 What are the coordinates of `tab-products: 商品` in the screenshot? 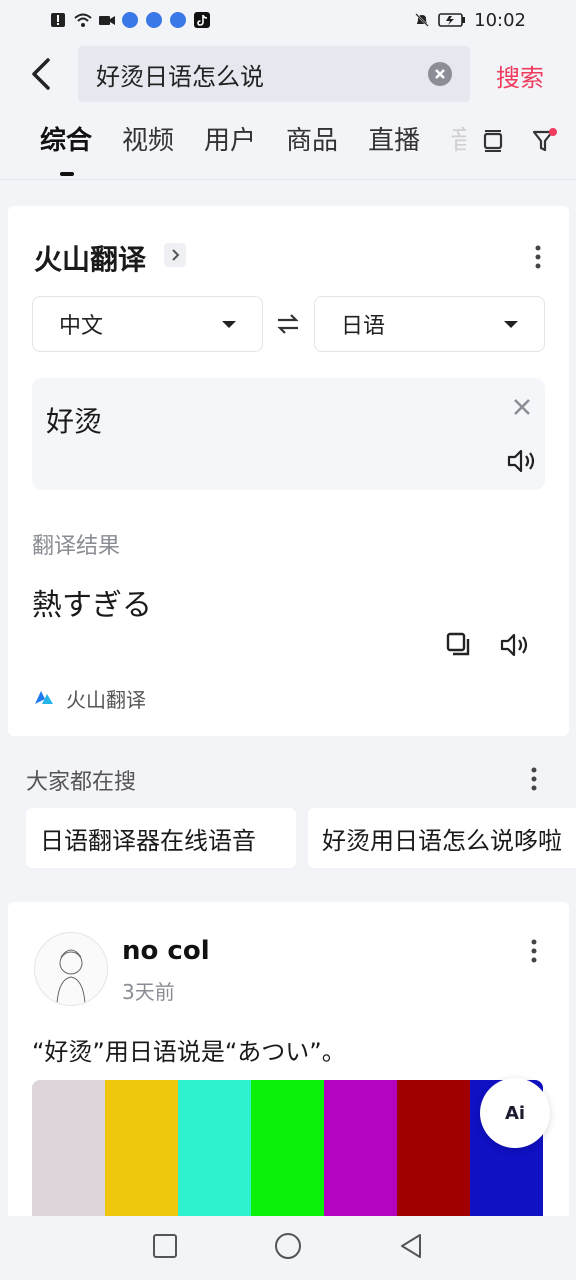 It's located at (312, 138).